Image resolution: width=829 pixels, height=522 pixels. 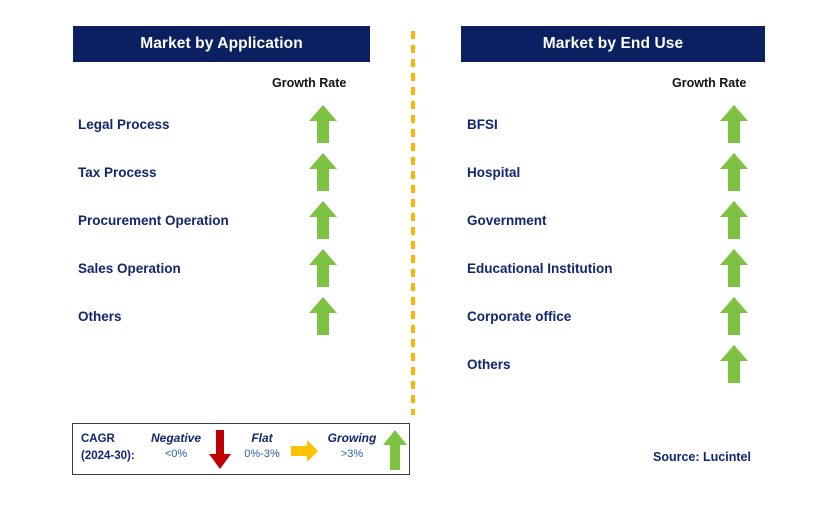 I want to click on segment-label: BFSI, so click(x=482, y=124).